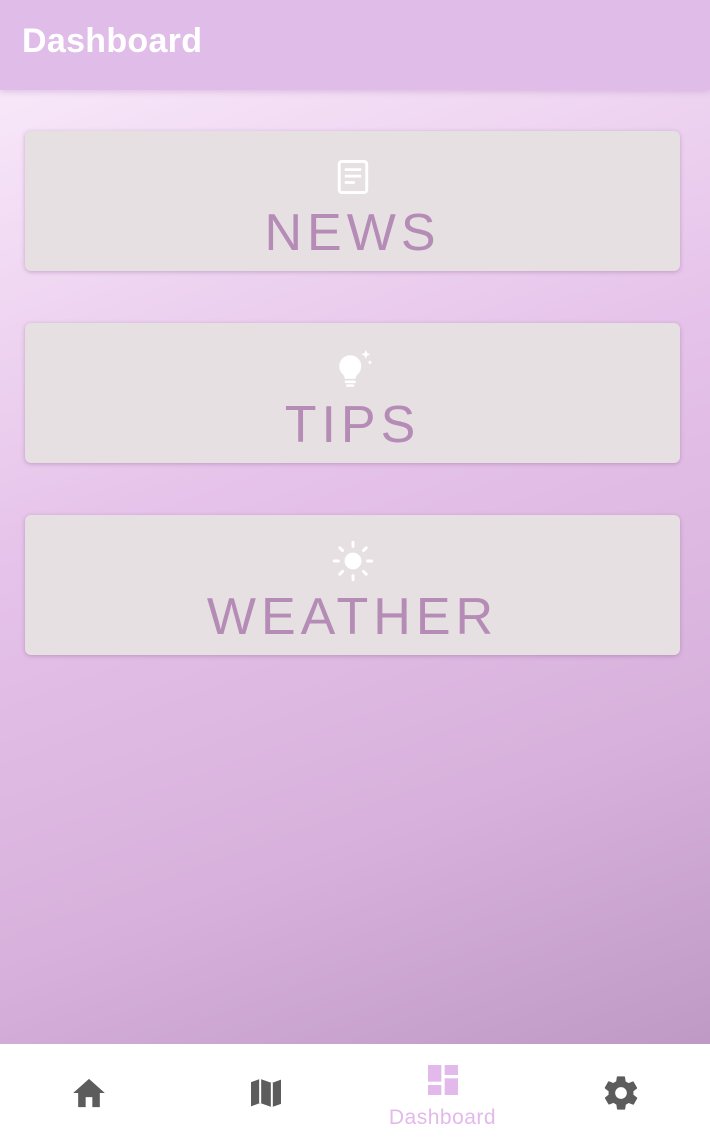 Image resolution: width=710 pixels, height=1138 pixels. I want to click on news-label: NEWS, so click(352, 233).